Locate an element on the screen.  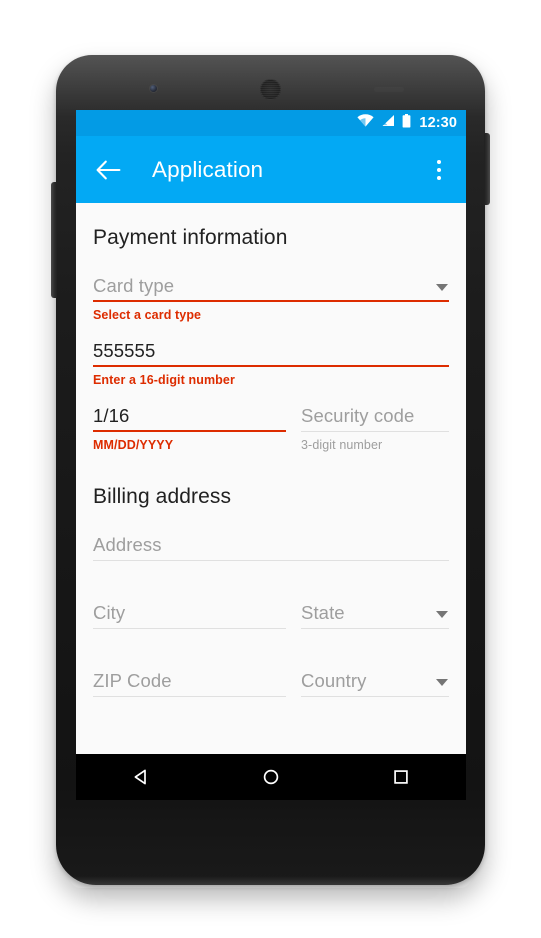
zip-code-underline is located at coordinates (189, 696).